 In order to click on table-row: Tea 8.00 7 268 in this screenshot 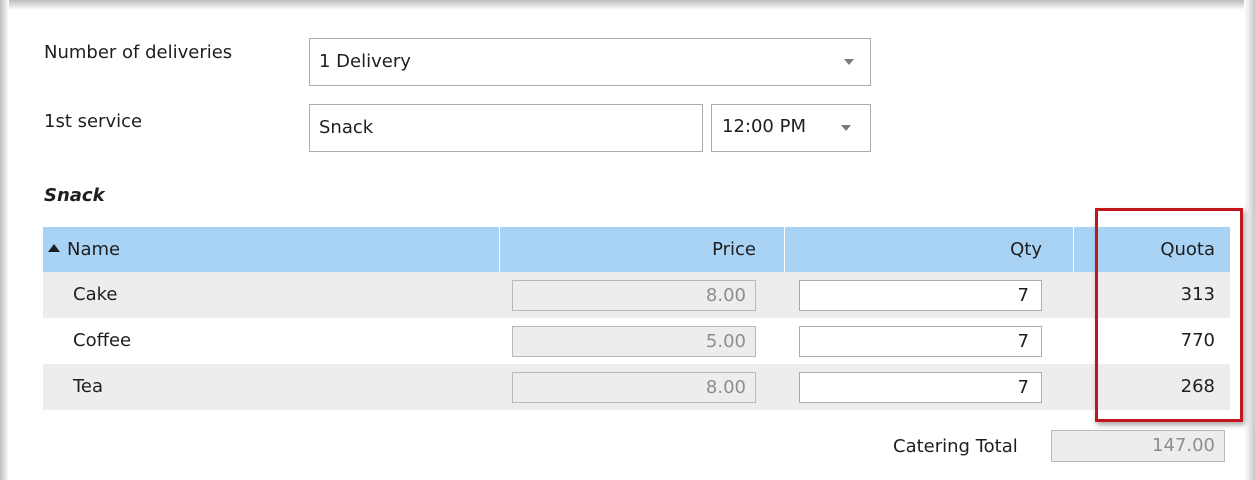, I will do `click(636, 387)`.